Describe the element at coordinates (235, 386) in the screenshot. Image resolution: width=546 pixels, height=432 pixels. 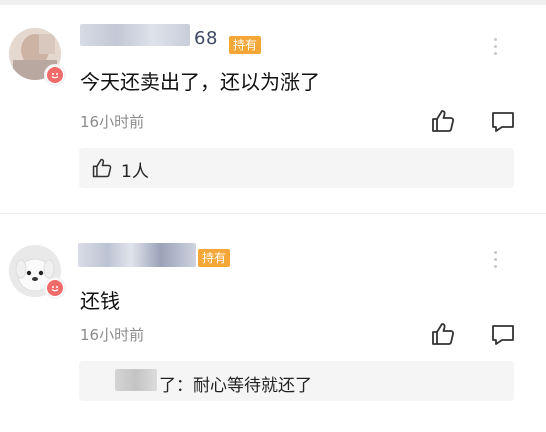
I see `reply-content: 了：耐心等待就还了` at that location.